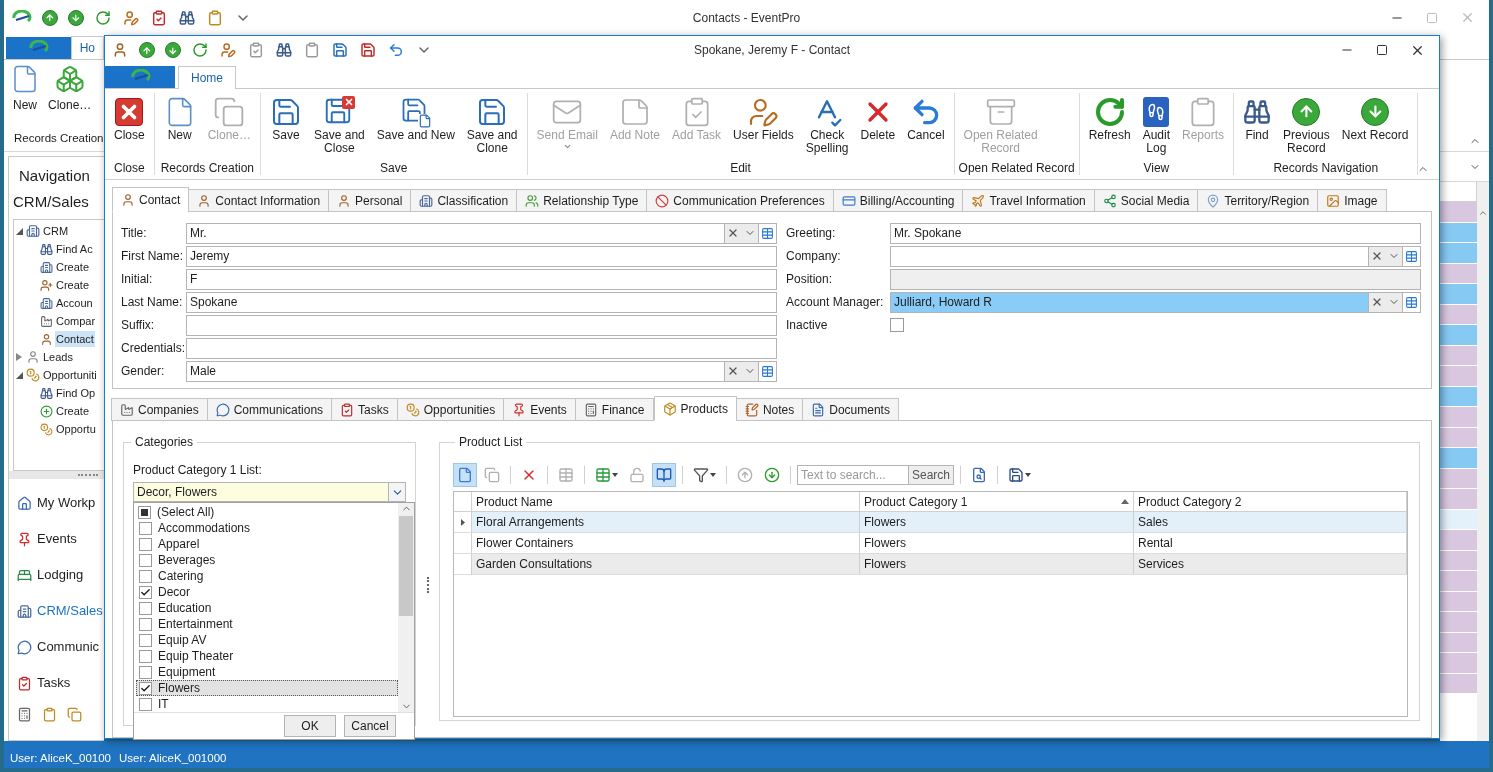  Describe the element at coordinates (850, 409) in the screenshot. I see `tab: Documents` at that location.